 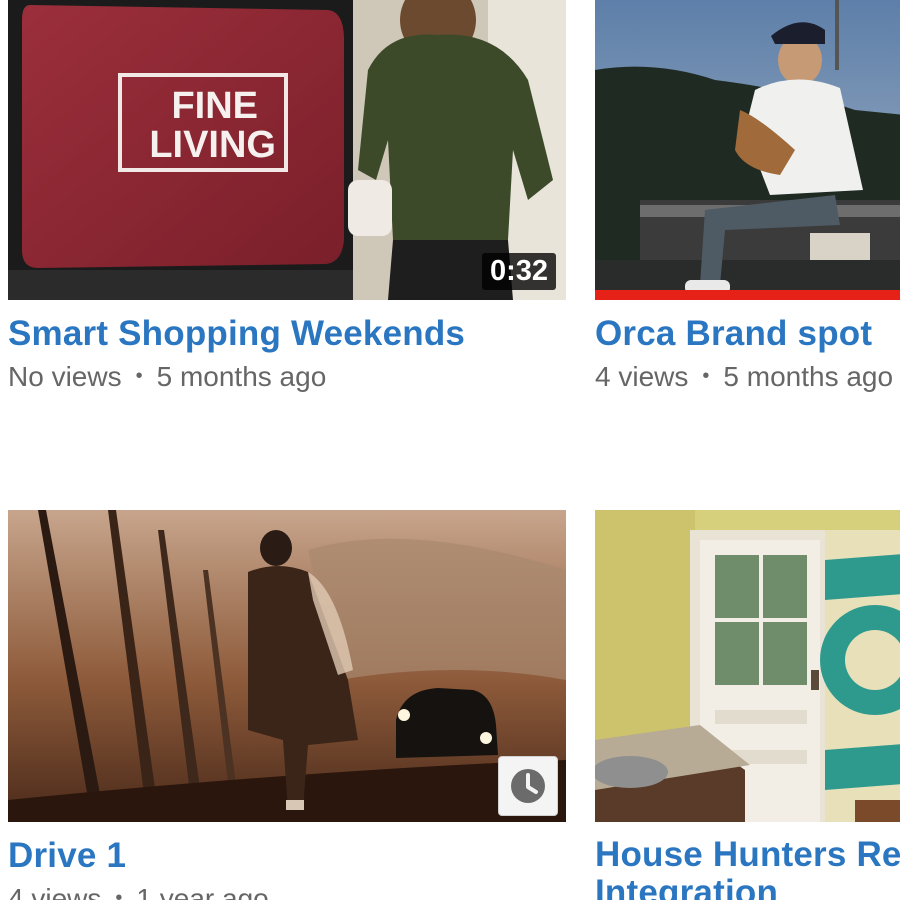 I want to click on video-title: House Hunters Rev Integration, so click(x=747, y=868).